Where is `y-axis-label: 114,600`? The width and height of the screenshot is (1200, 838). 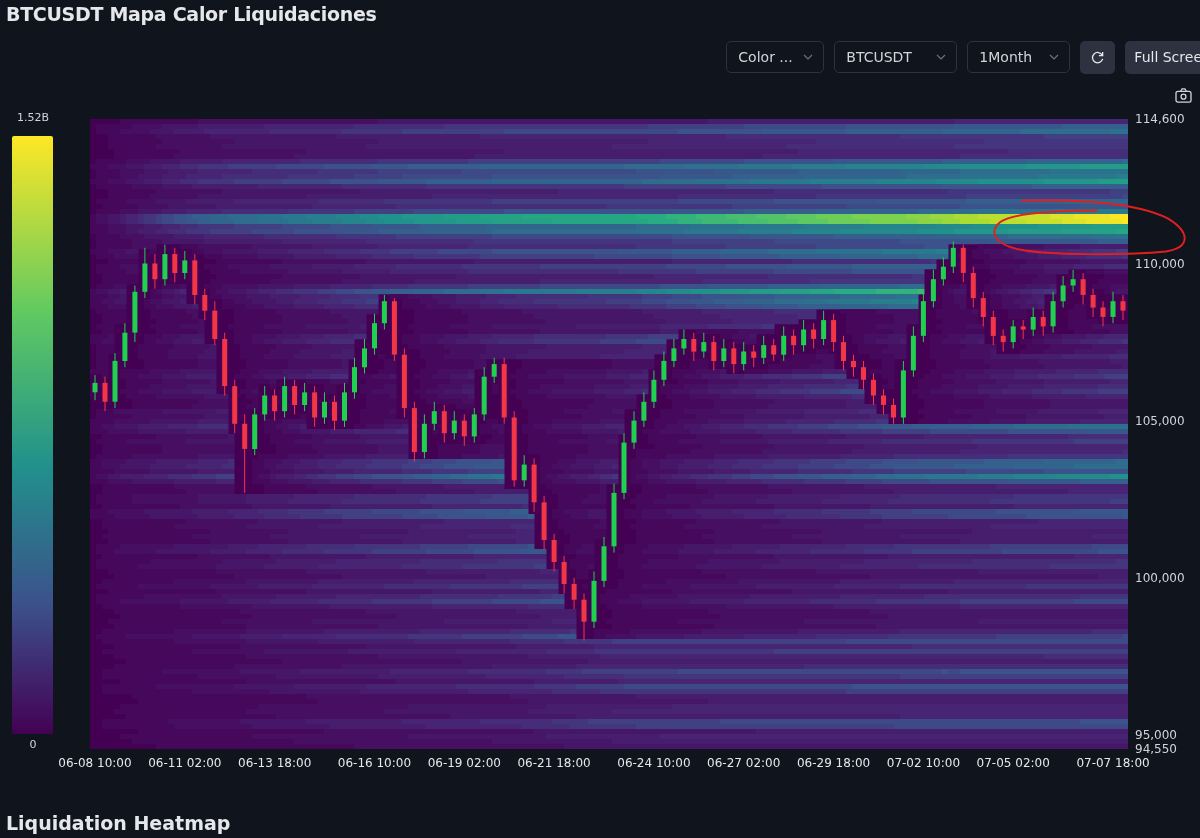 y-axis-label: 114,600 is located at coordinates (1160, 119).